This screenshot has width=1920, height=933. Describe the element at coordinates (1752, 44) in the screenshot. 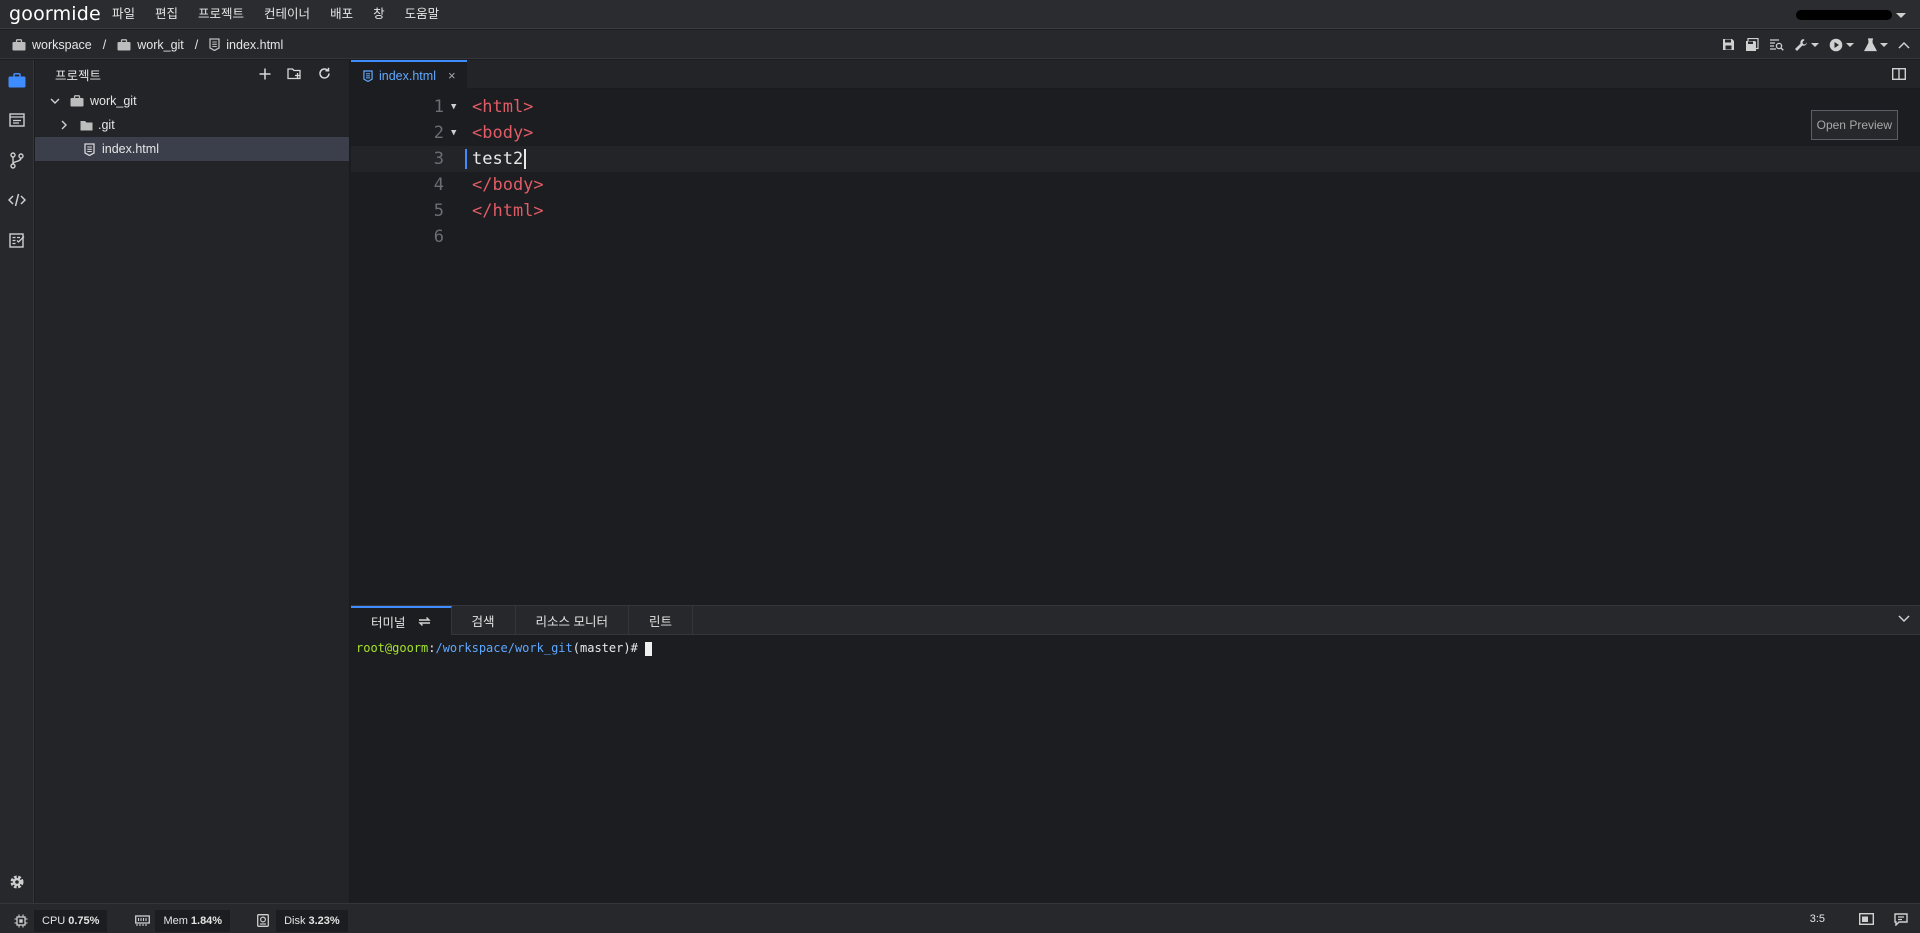

I see `save-all-icon` at that location.